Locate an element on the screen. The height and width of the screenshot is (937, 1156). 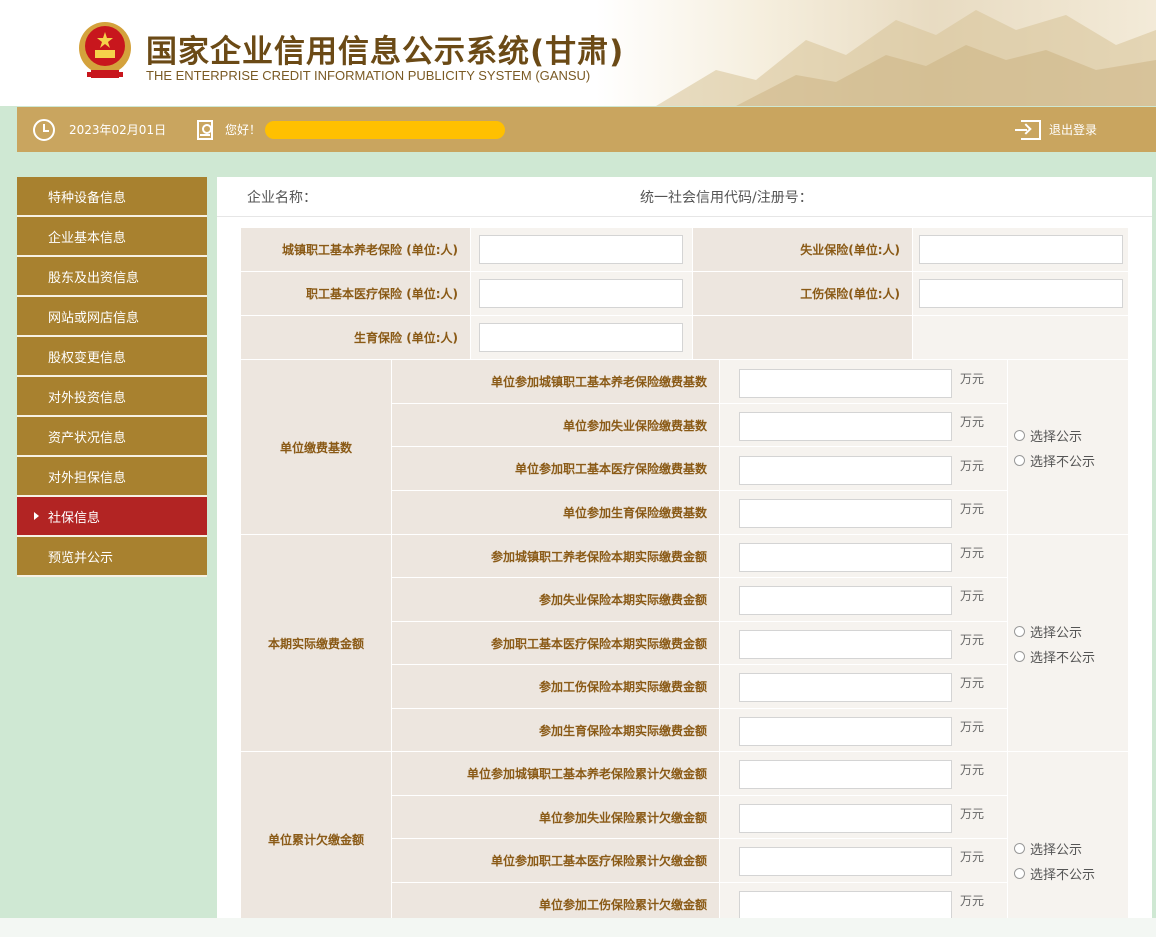
sidebar-item-special-equipment: 特种设备信息 is located at coordinates (112, 197).